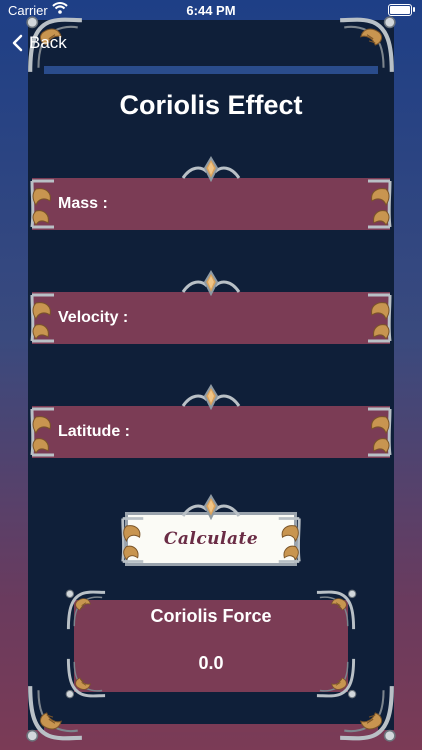  I want to click on bottom-divider, so click(211, 728).